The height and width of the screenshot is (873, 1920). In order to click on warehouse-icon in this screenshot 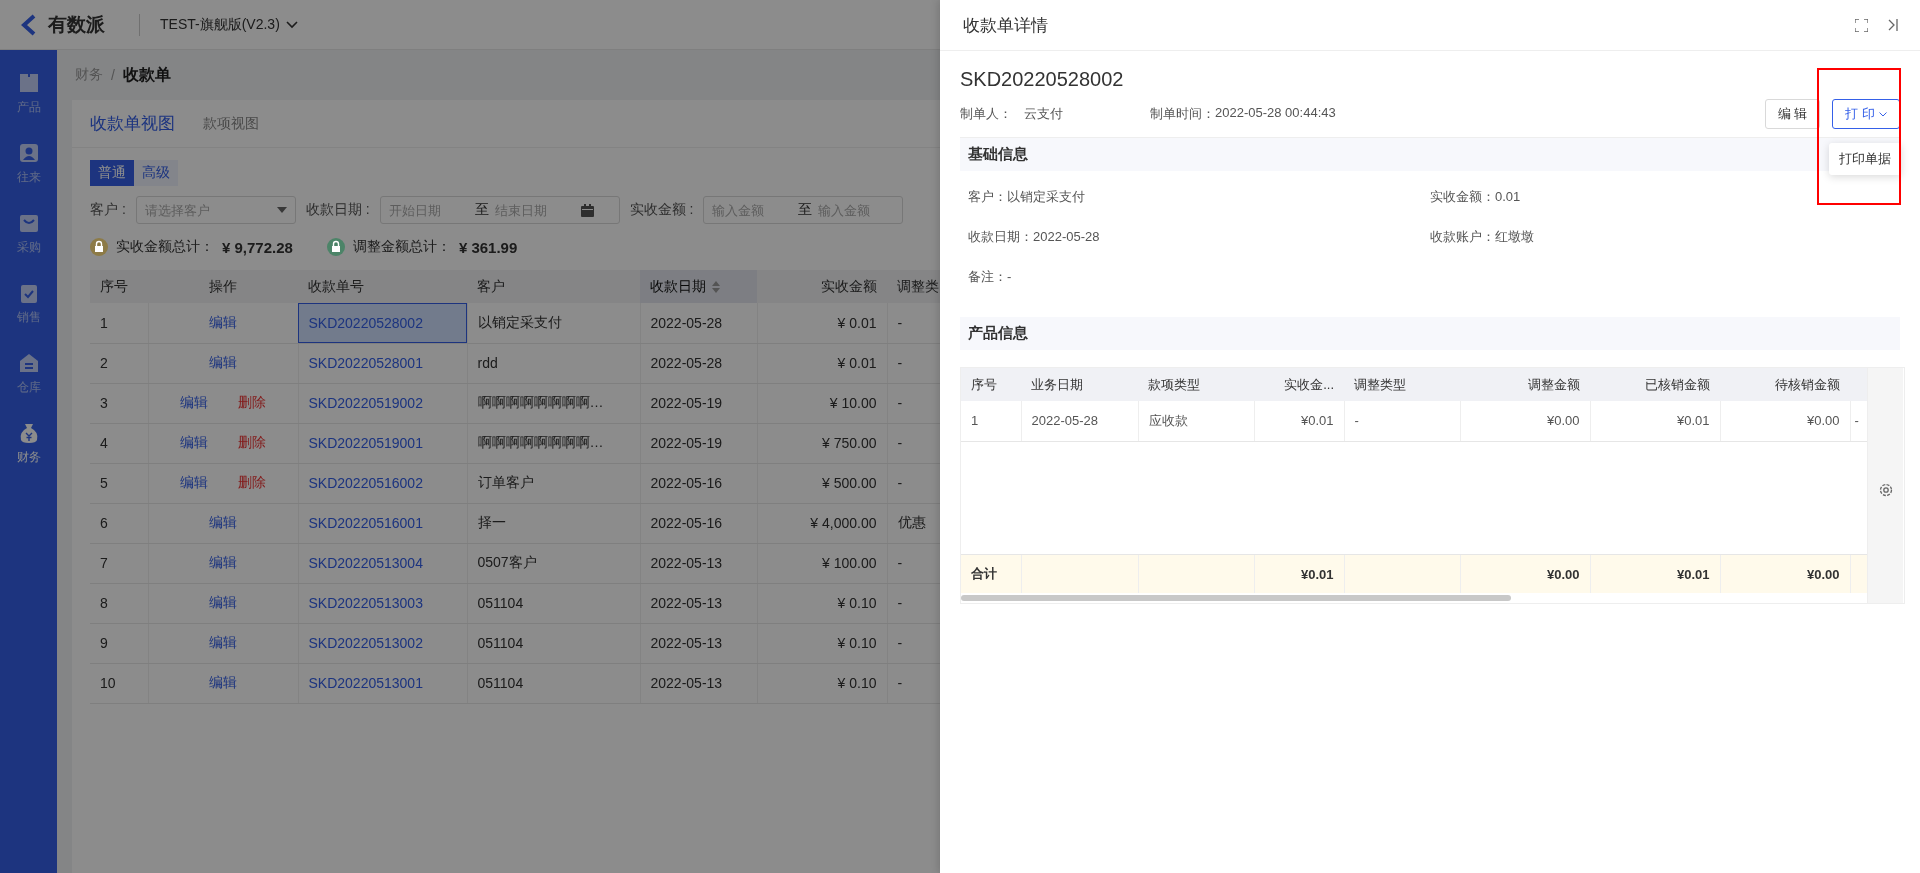, I will do `click(28, 363)`.